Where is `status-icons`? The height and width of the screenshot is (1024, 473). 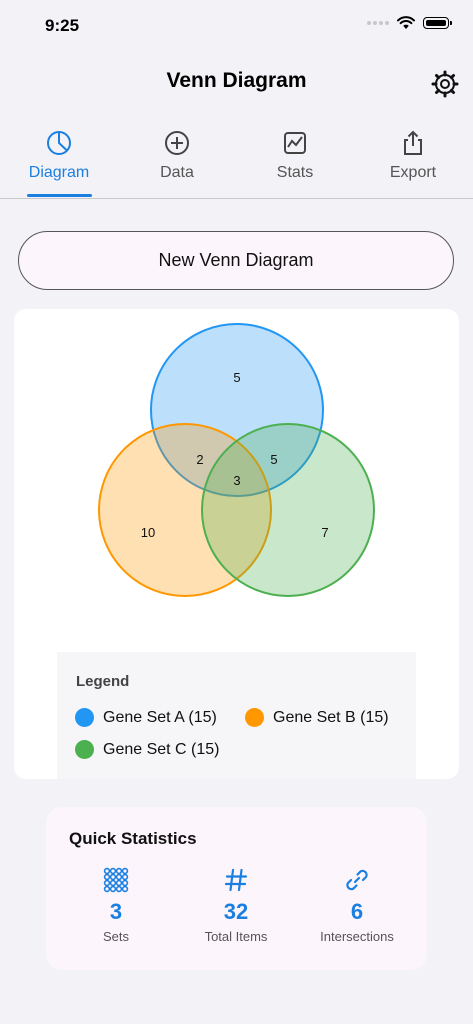
status-icons is located at coordinates (409, 23).